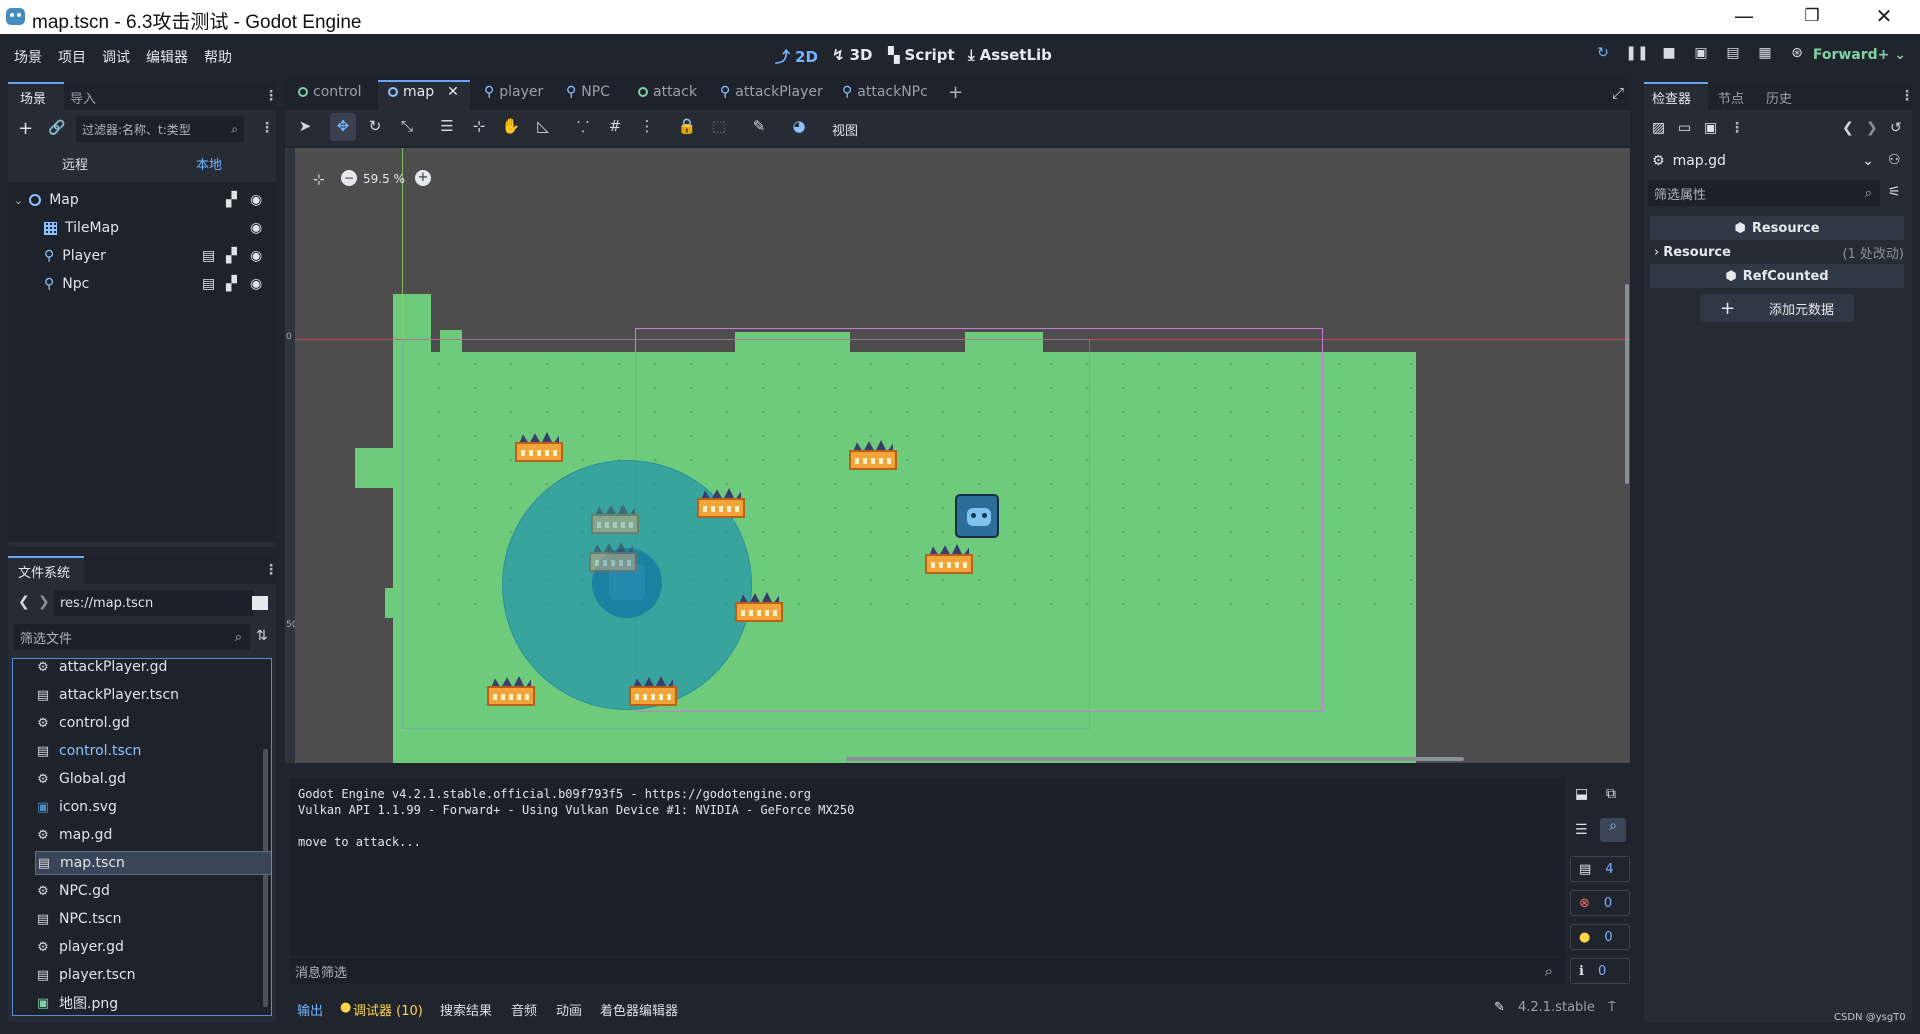 This screenshot has width=1920, height=1034. What do you see at coordinates (1764, 193) in the screenshot?
I see `property-filter-input: 筛选属性 ⌕` at bounding box center [1764, 193].